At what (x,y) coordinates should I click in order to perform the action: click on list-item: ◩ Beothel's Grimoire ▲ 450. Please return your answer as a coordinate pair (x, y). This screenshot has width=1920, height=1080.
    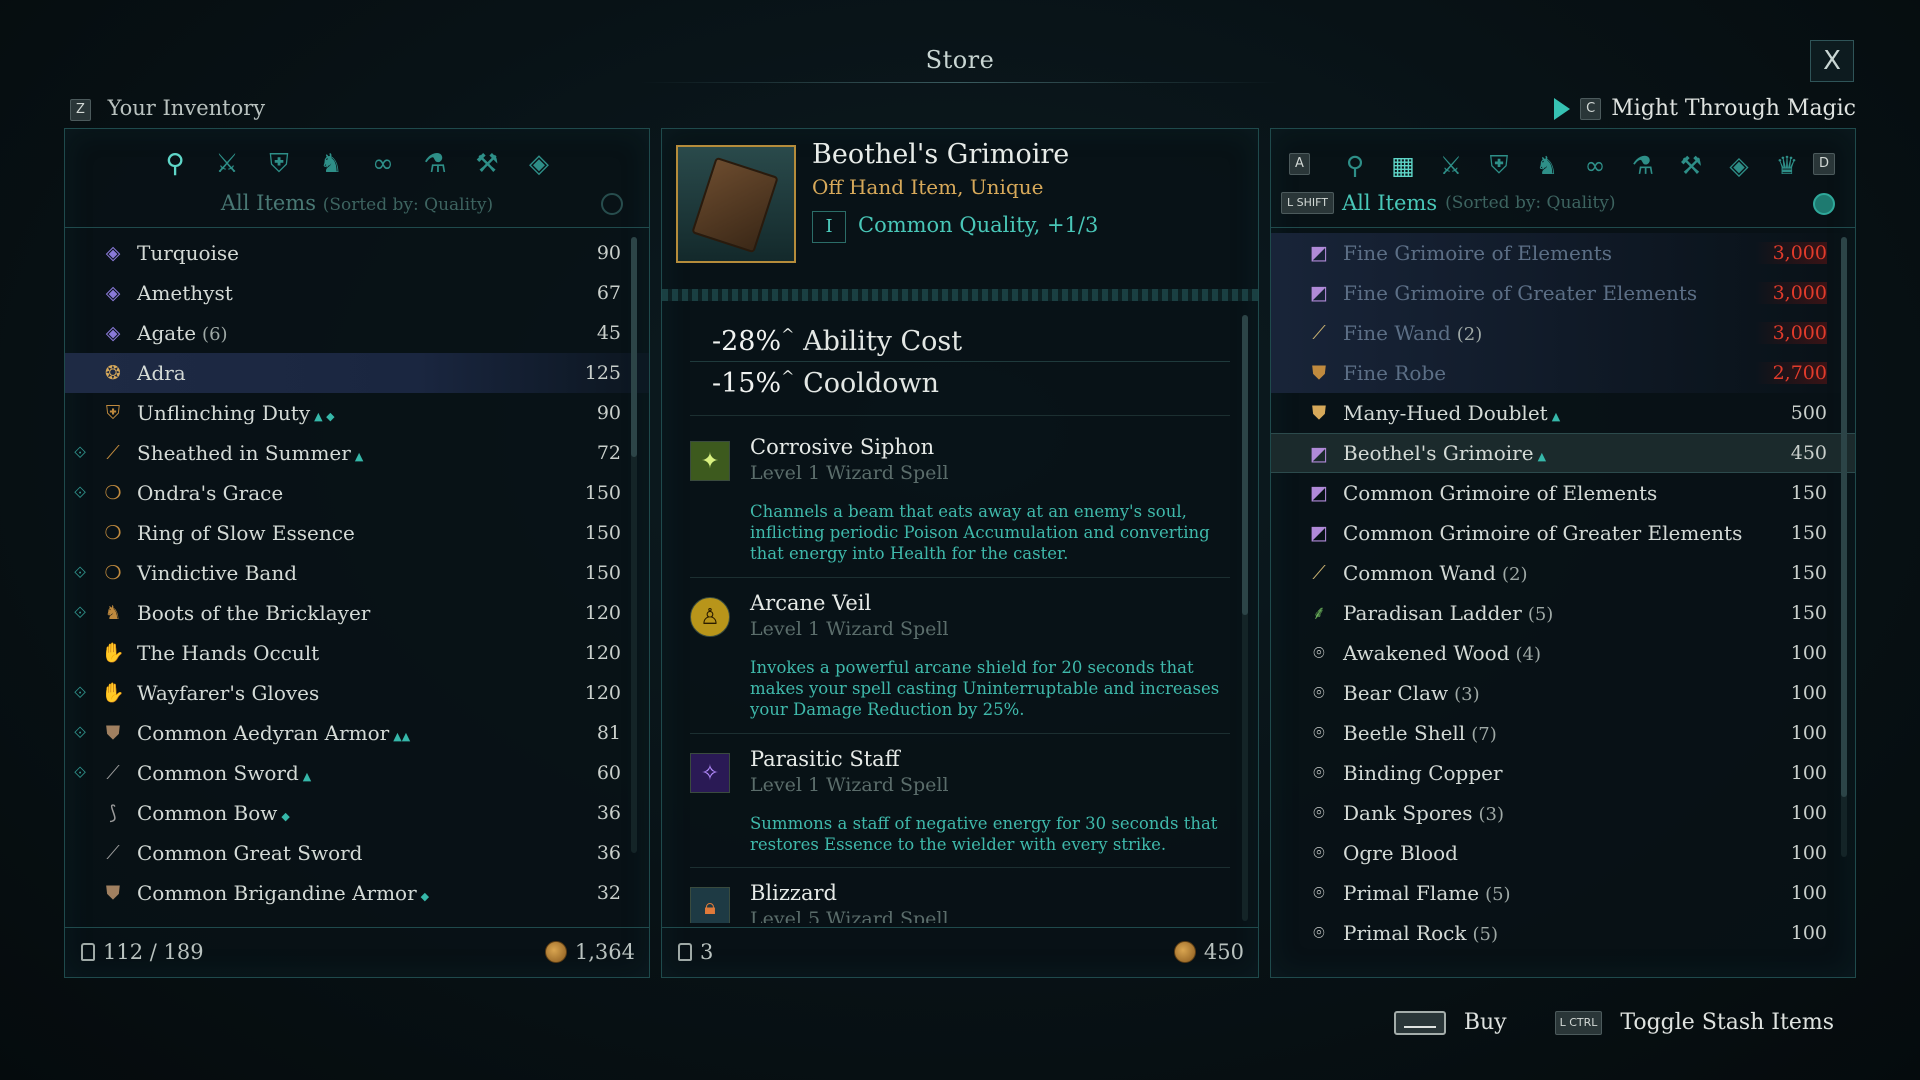
    Looking at the image, I should click on (1563, 453).